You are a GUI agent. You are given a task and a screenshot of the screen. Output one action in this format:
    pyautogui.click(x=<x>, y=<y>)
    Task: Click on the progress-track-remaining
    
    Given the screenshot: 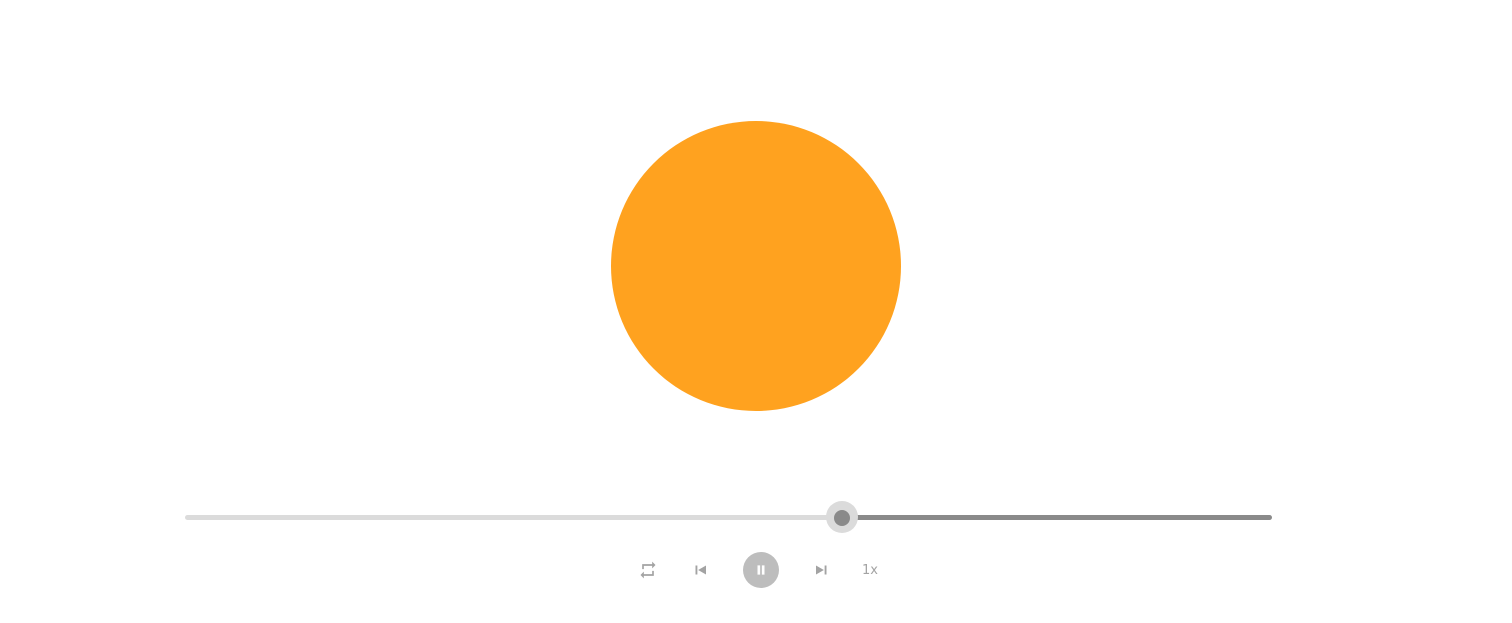 What is the action you would take?
    pyautogui.click(x=1057, y=517)
    